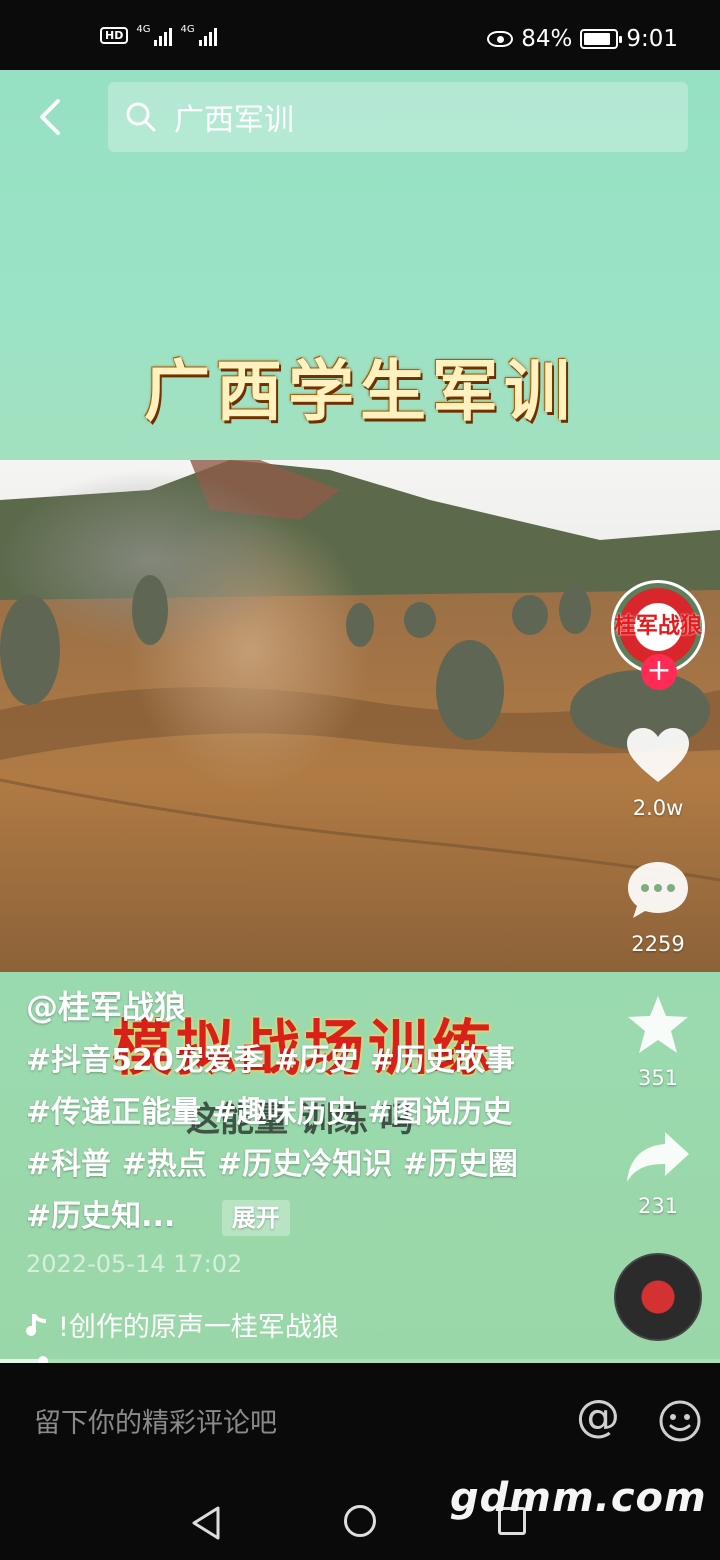  I want to click on search-query: 广西军训, so click(234, 120).